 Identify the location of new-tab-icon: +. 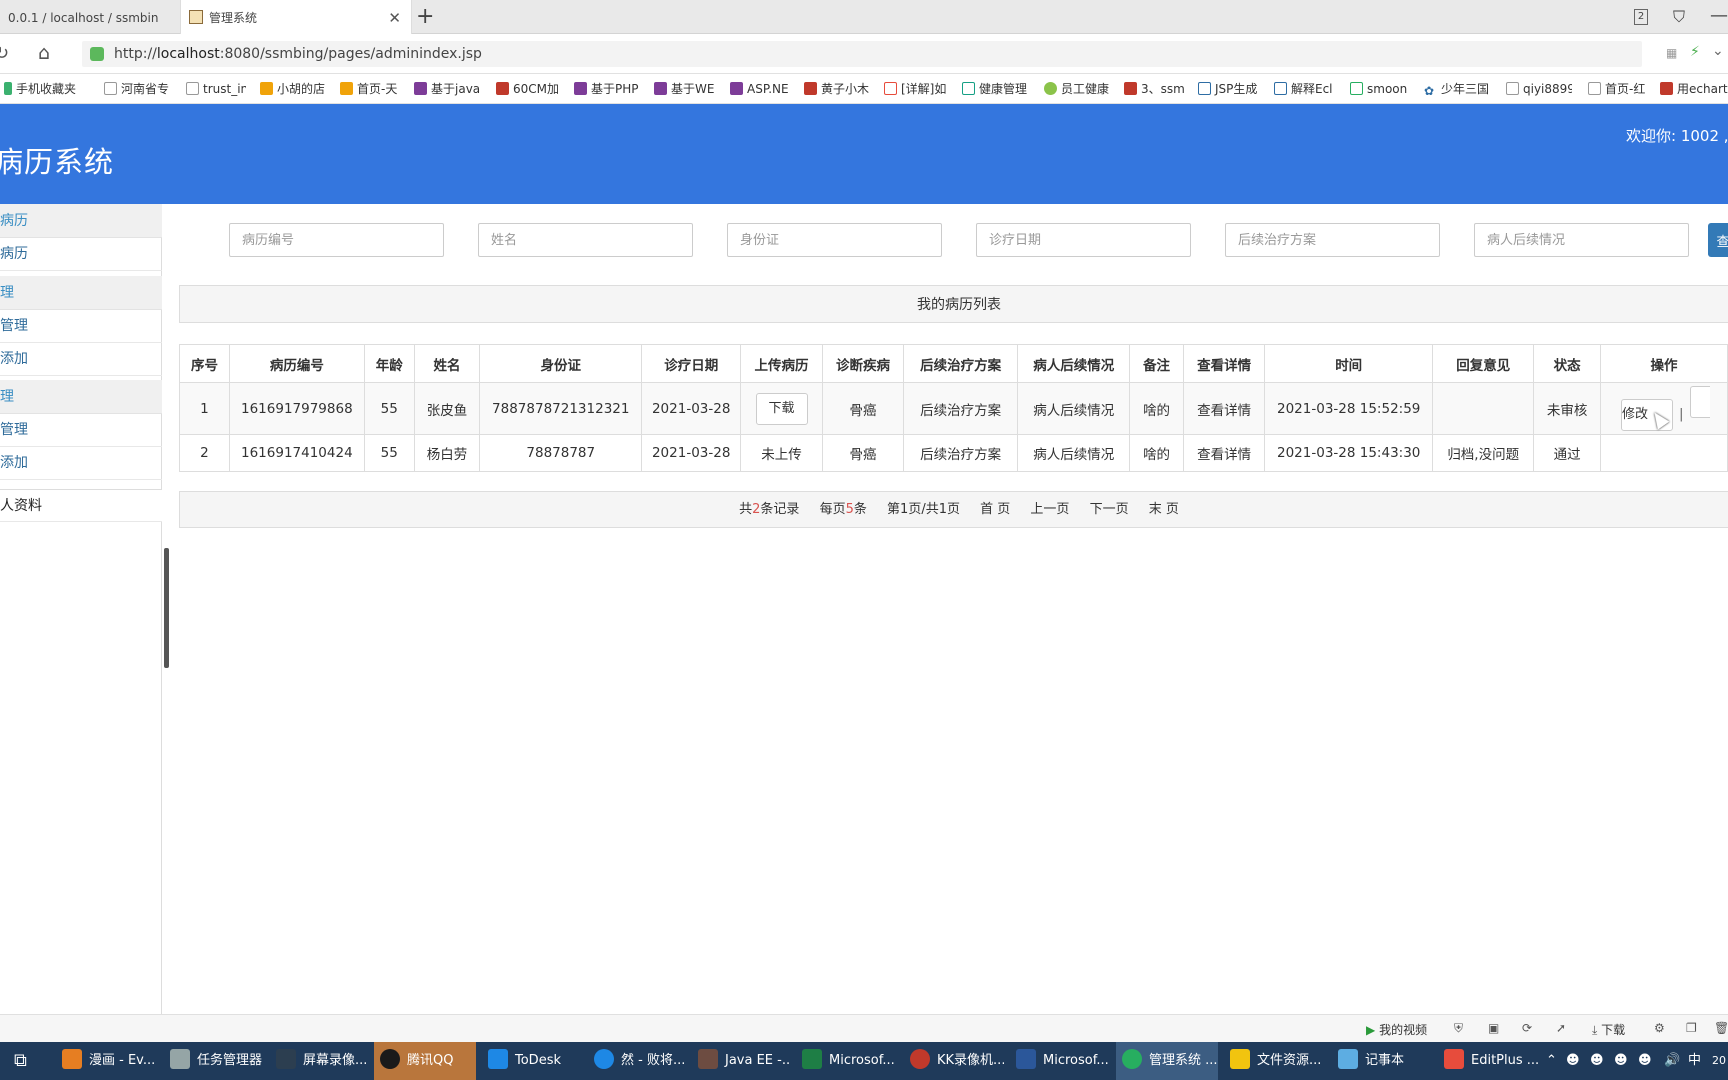
(425, 17).